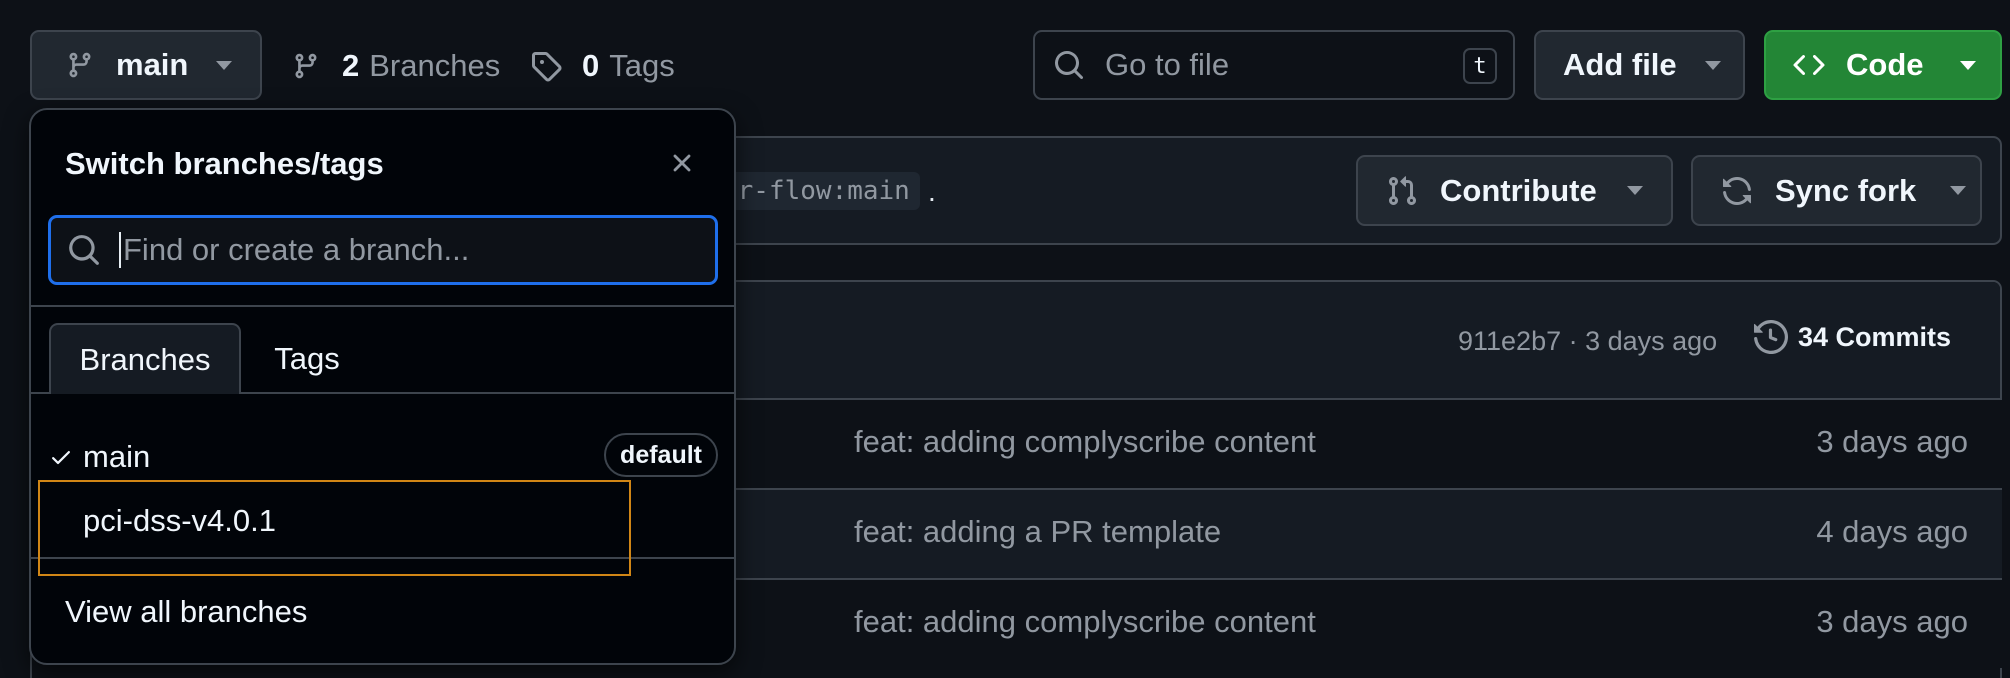 This screenshot has width=2010, height=678. What do you see at coordinates (1620, 64) in the screenshot?
I see `add-file-label: Add file` at bounding box center [1620, 64].